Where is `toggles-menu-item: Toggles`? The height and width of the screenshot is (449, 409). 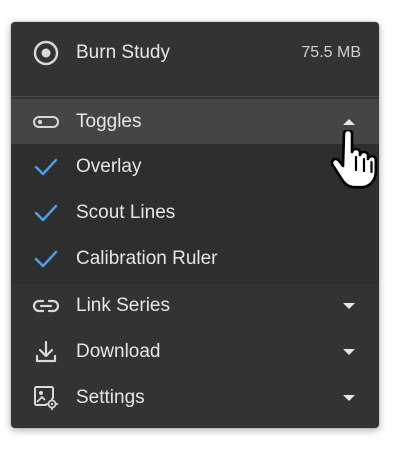 toggles-menu-item: Toggles is located at coordinates (195, 121).